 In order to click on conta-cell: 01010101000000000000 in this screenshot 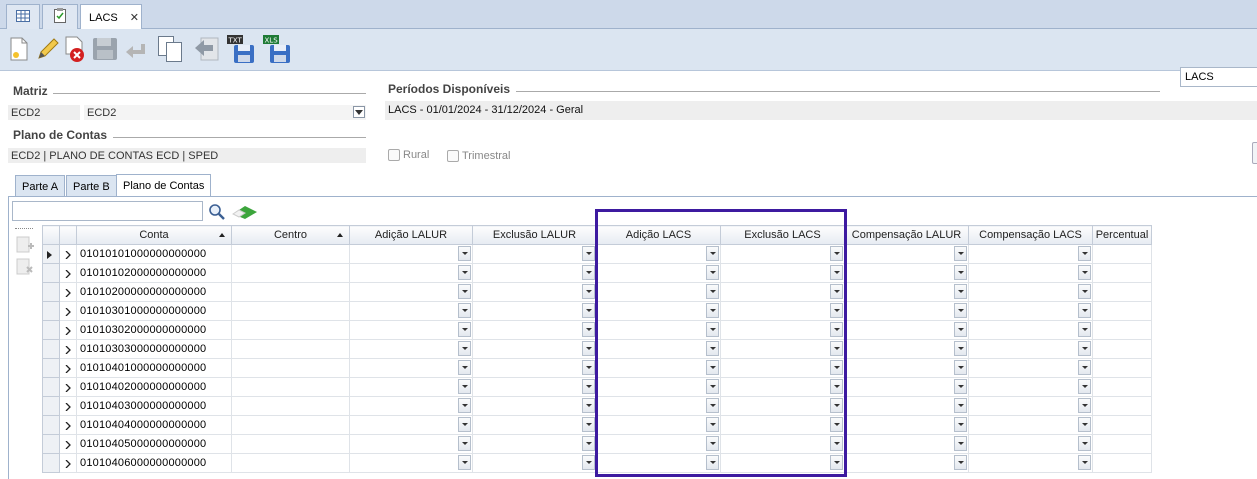, I will do `click(154, 254)`.